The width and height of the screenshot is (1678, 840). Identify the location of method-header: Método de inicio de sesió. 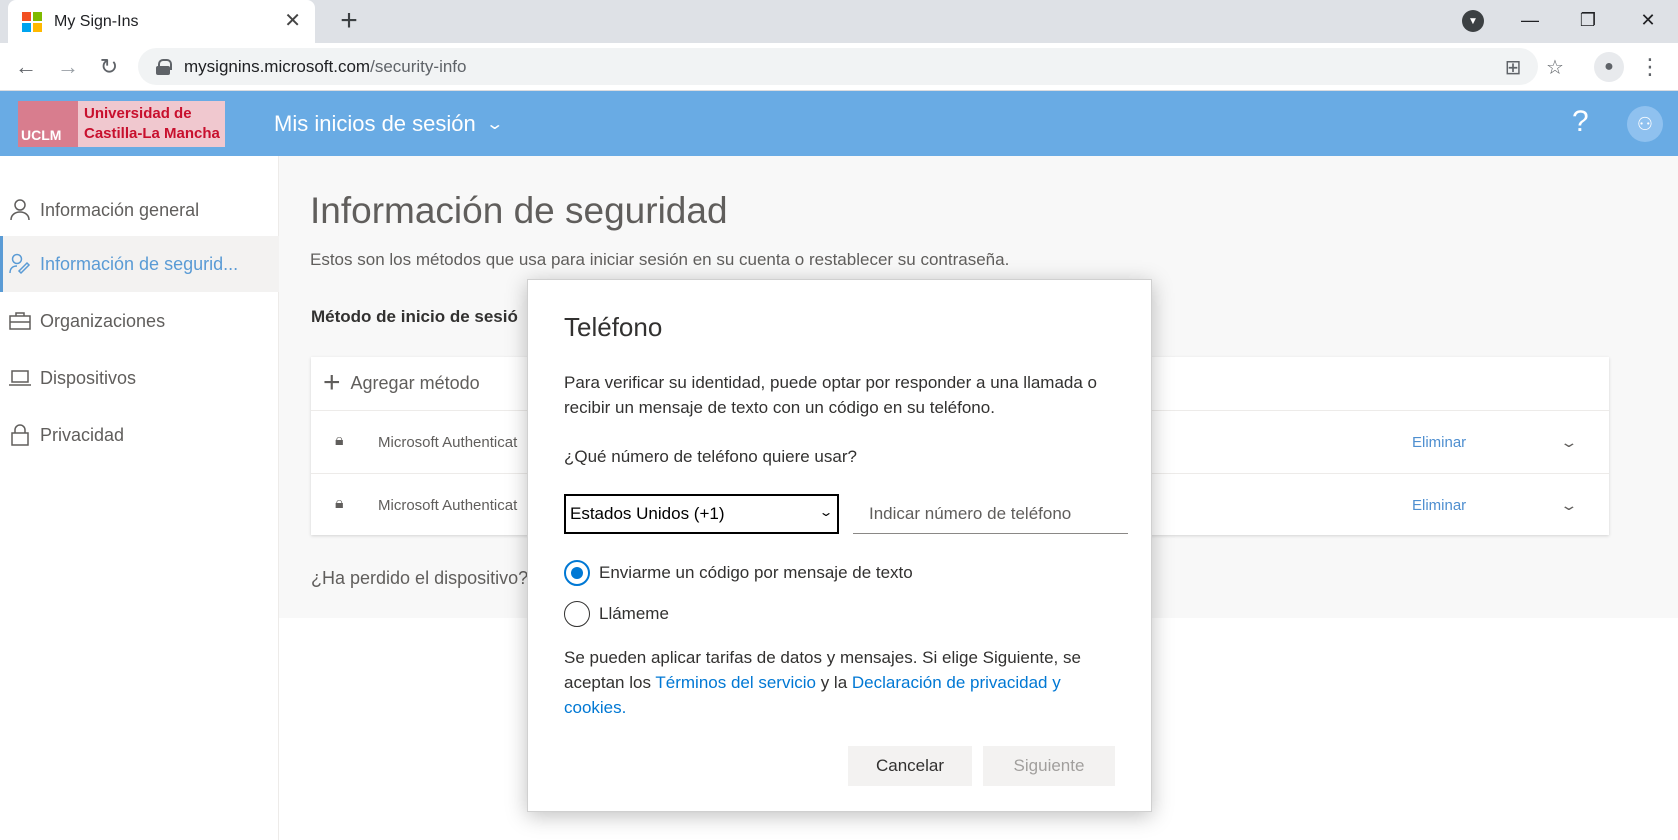
(414, 316).